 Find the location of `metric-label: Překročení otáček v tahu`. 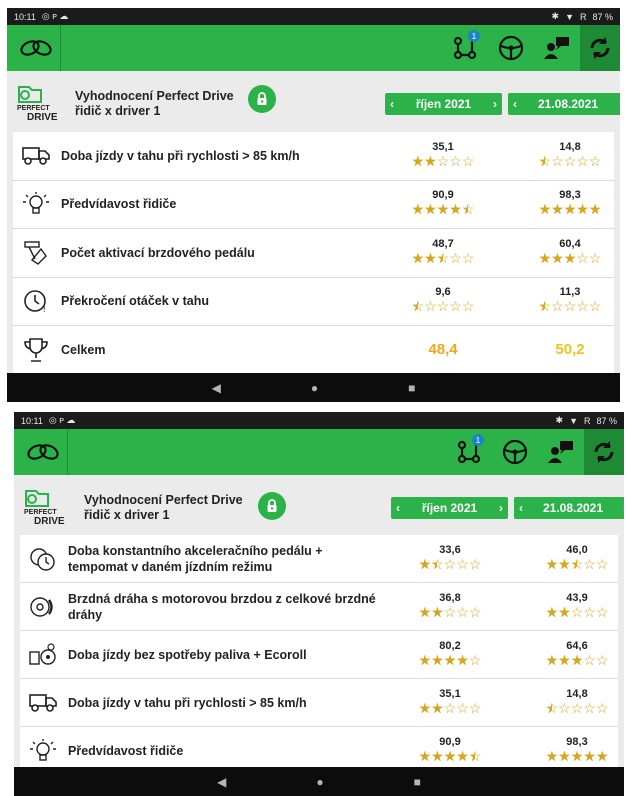

metric-label: Překročení otáček v tahu is located at coordinates (135, 301).